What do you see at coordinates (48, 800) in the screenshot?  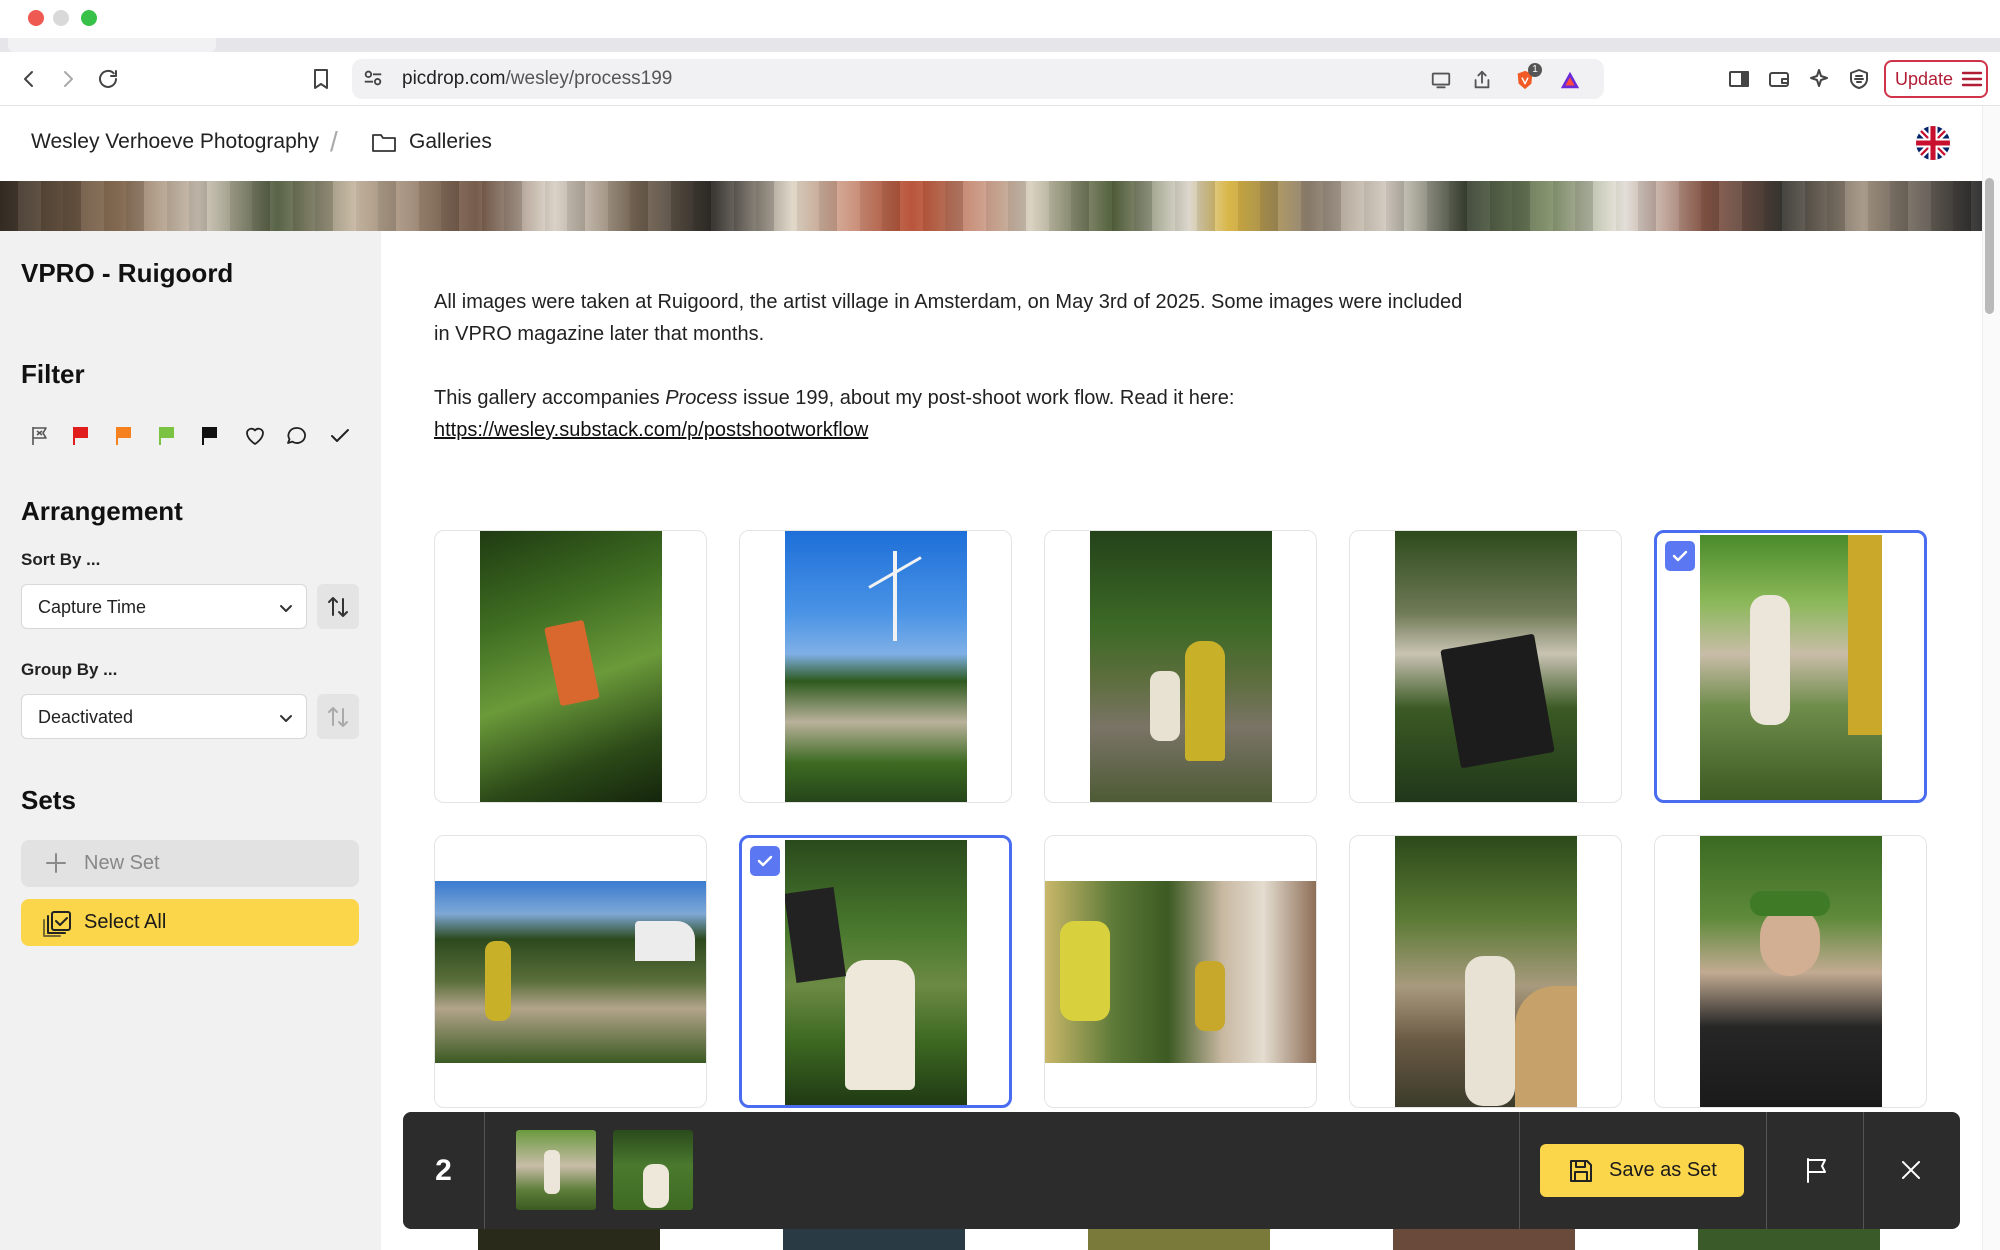 I see `sets-heading: Sets` at bounding box center [48, 800].